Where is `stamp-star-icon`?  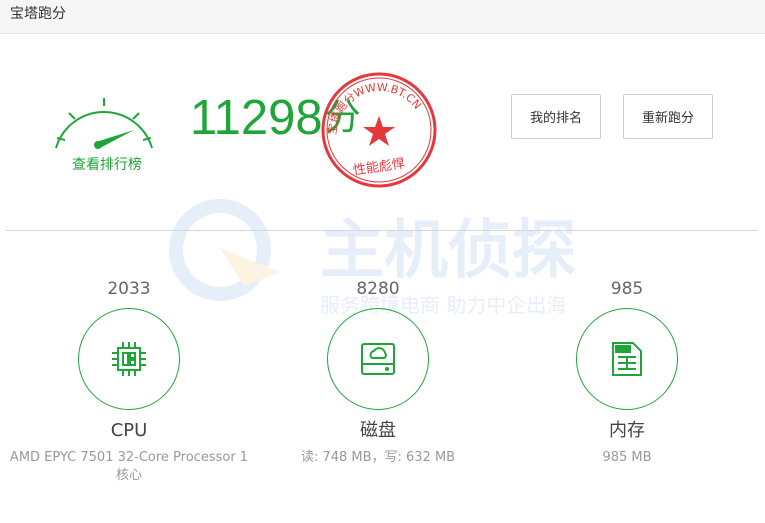
stamp-star-icon is located at coordinates (379, 131).